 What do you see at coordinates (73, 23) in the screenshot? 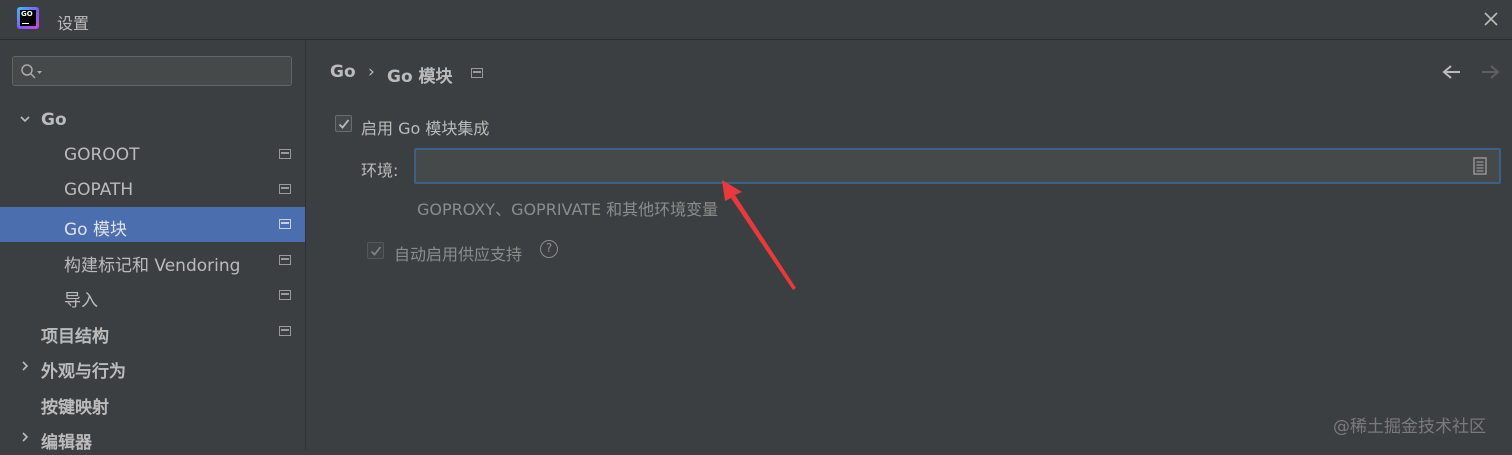
I see `window-title: 设置` at bounding box center [73, 23].